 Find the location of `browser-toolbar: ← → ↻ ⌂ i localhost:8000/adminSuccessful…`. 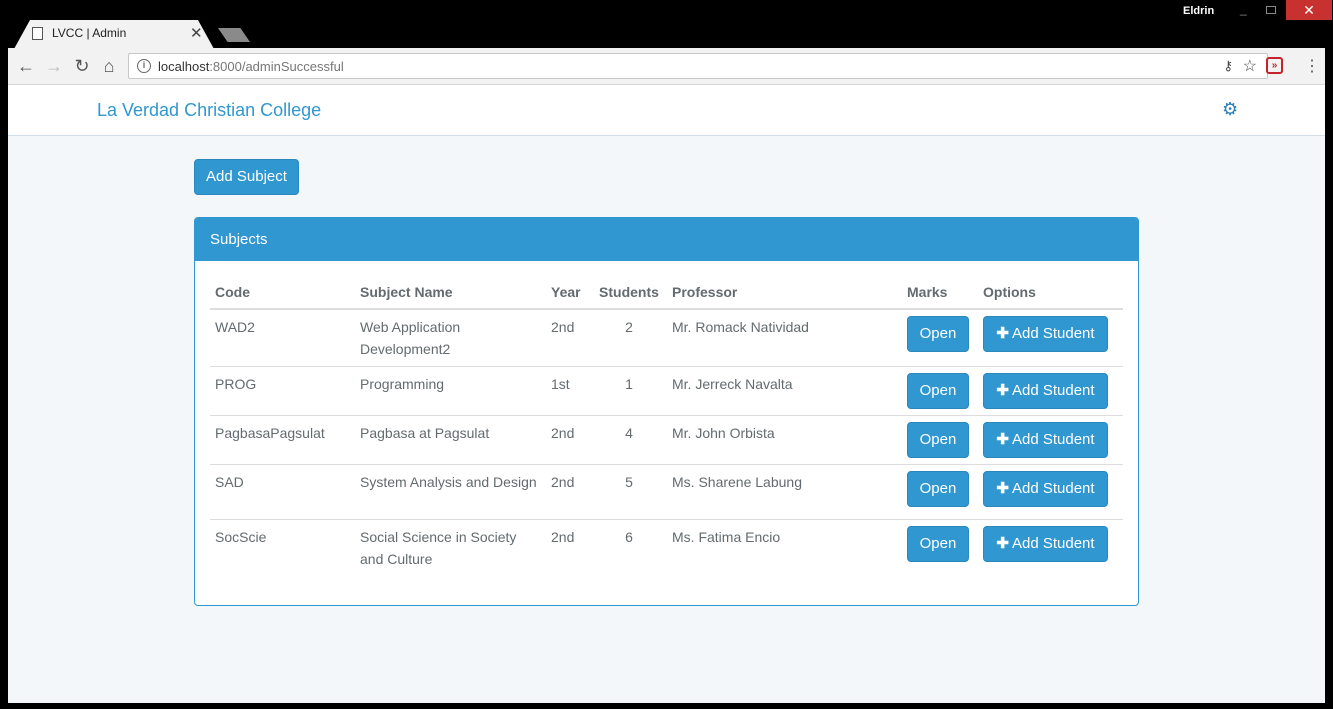

browser-toolbar: ← → ↻ ⌂ i localhost:8000/adminSuccessful… is located at coordinates (666, 66).